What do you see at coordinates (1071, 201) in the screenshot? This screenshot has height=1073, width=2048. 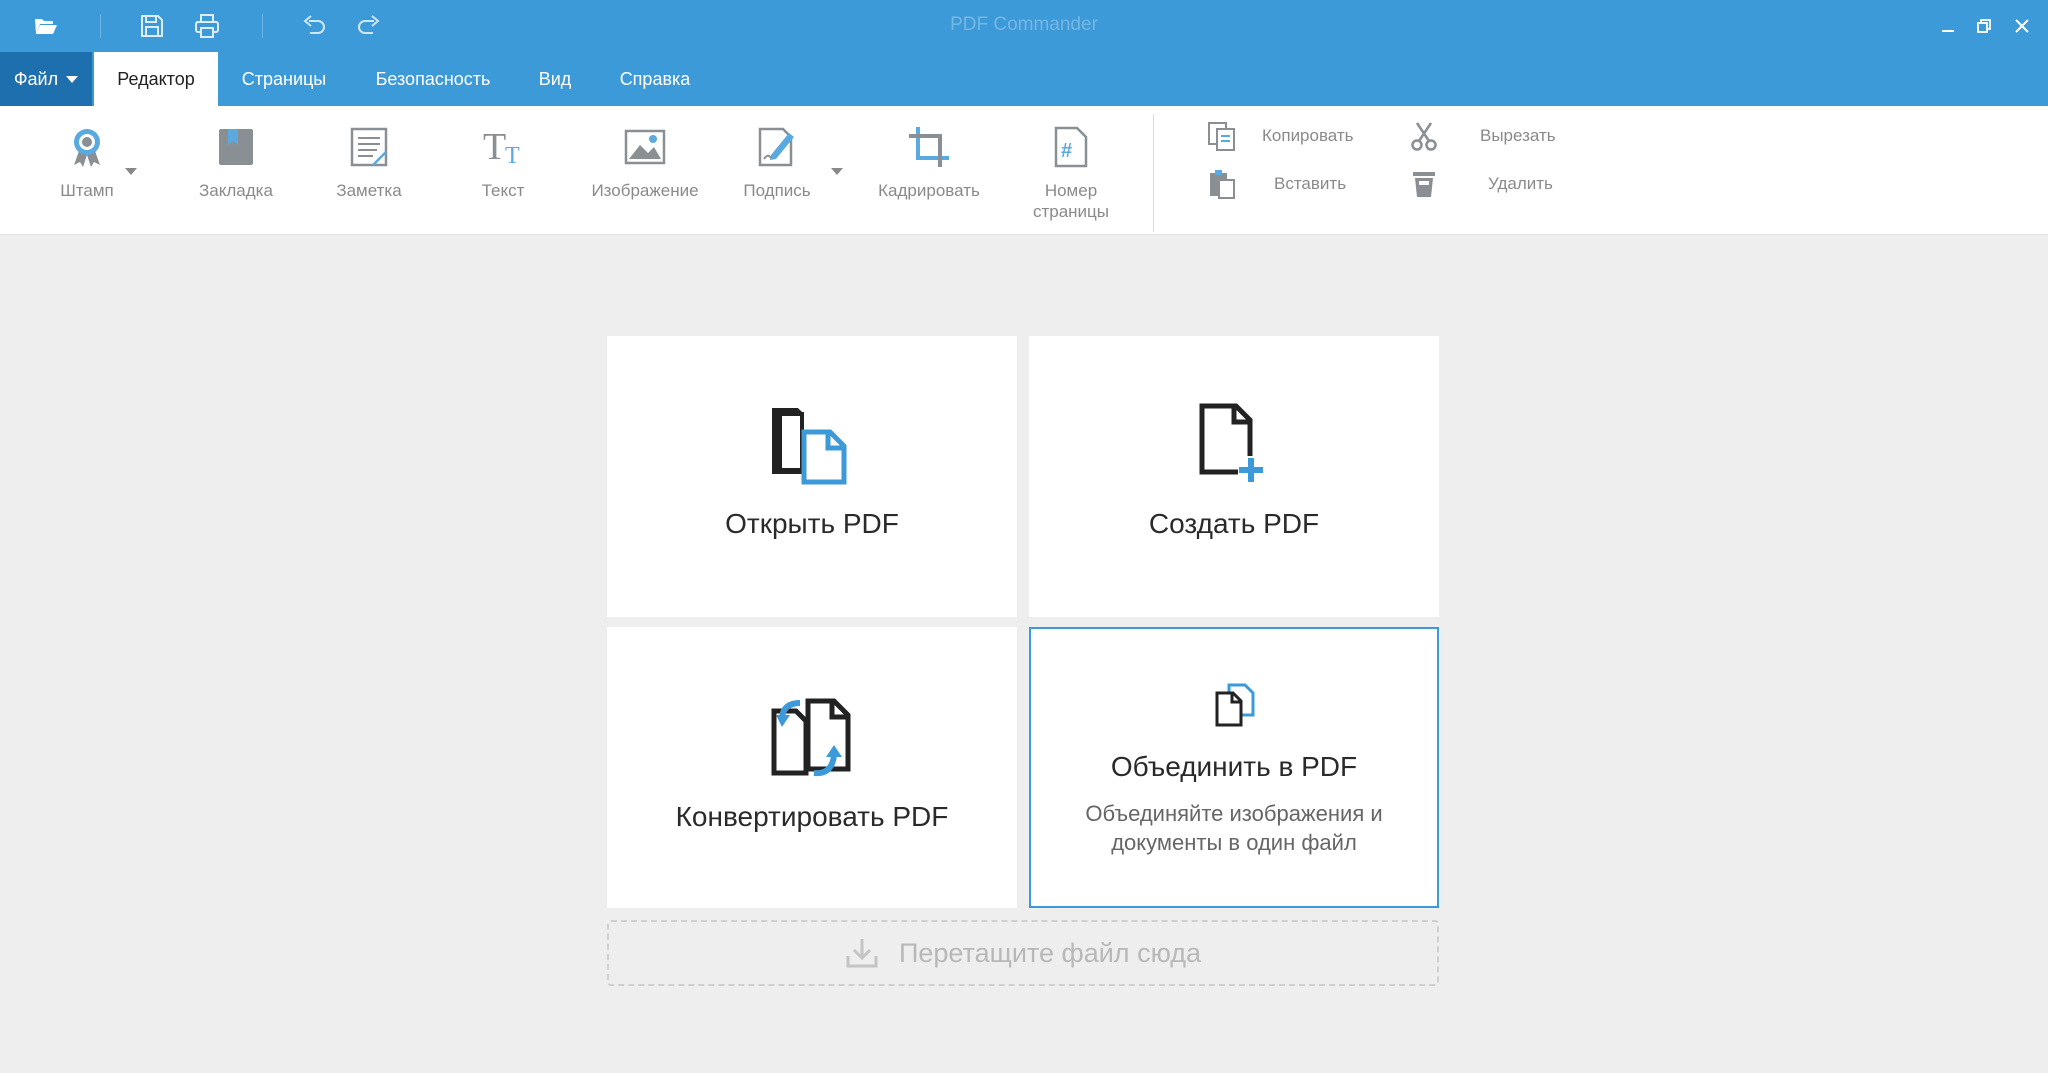 I see `page-number-label: Номер страницы` at bounding box center [1071, 201].